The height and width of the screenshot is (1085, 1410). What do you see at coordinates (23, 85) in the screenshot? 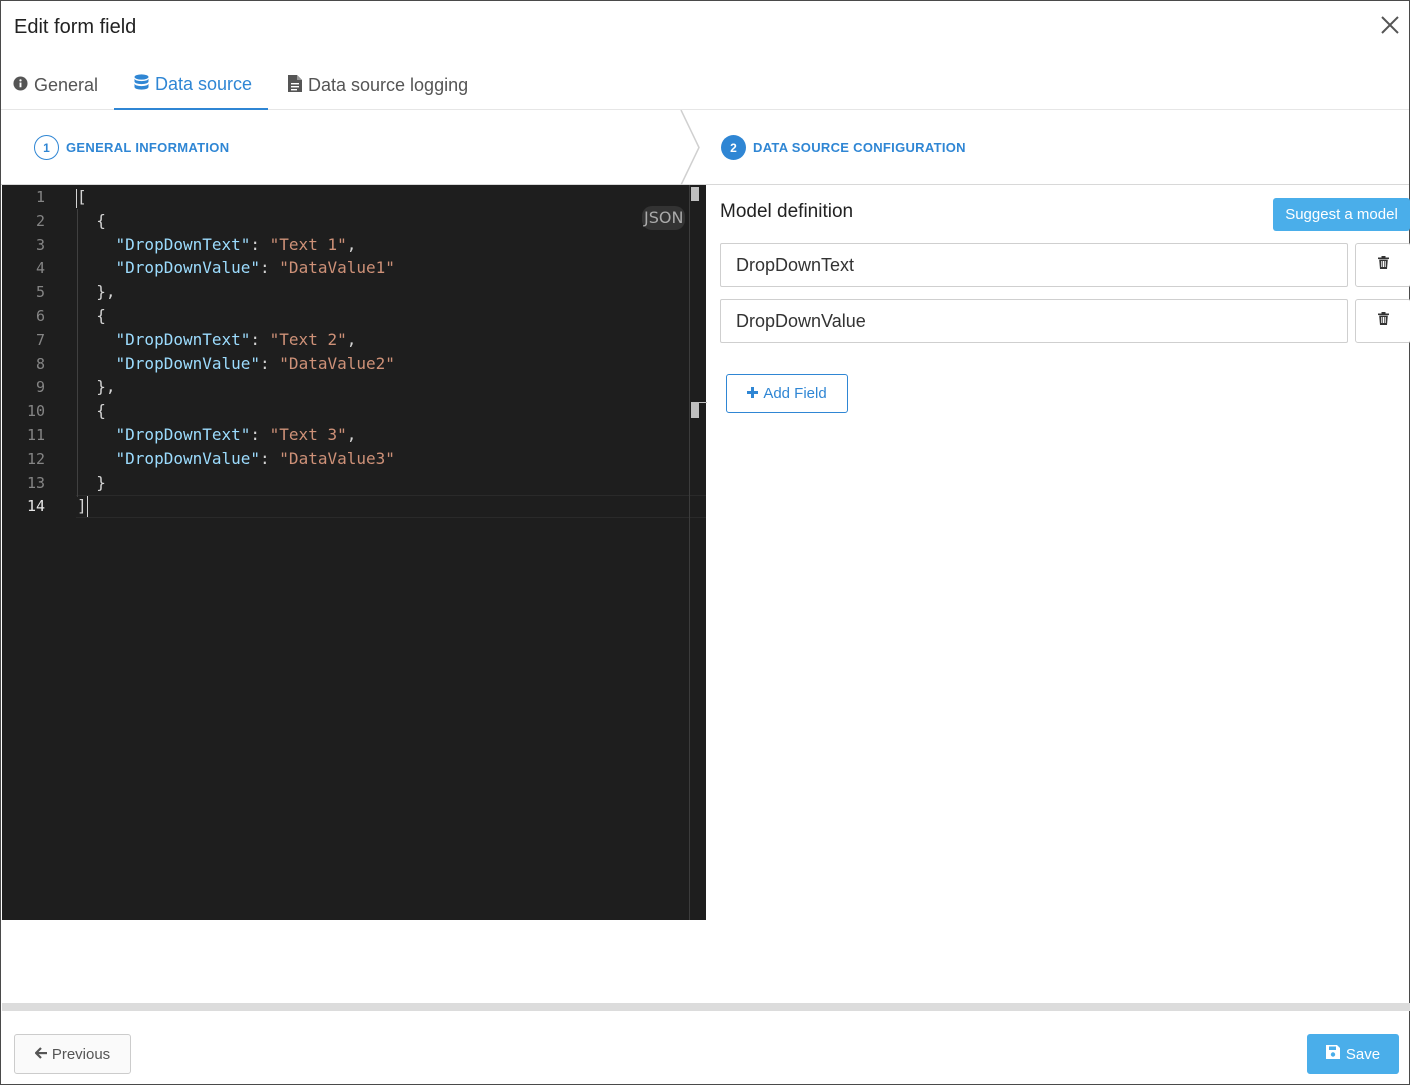
I see `info-circle-icon` at bounding box center [23, 85].